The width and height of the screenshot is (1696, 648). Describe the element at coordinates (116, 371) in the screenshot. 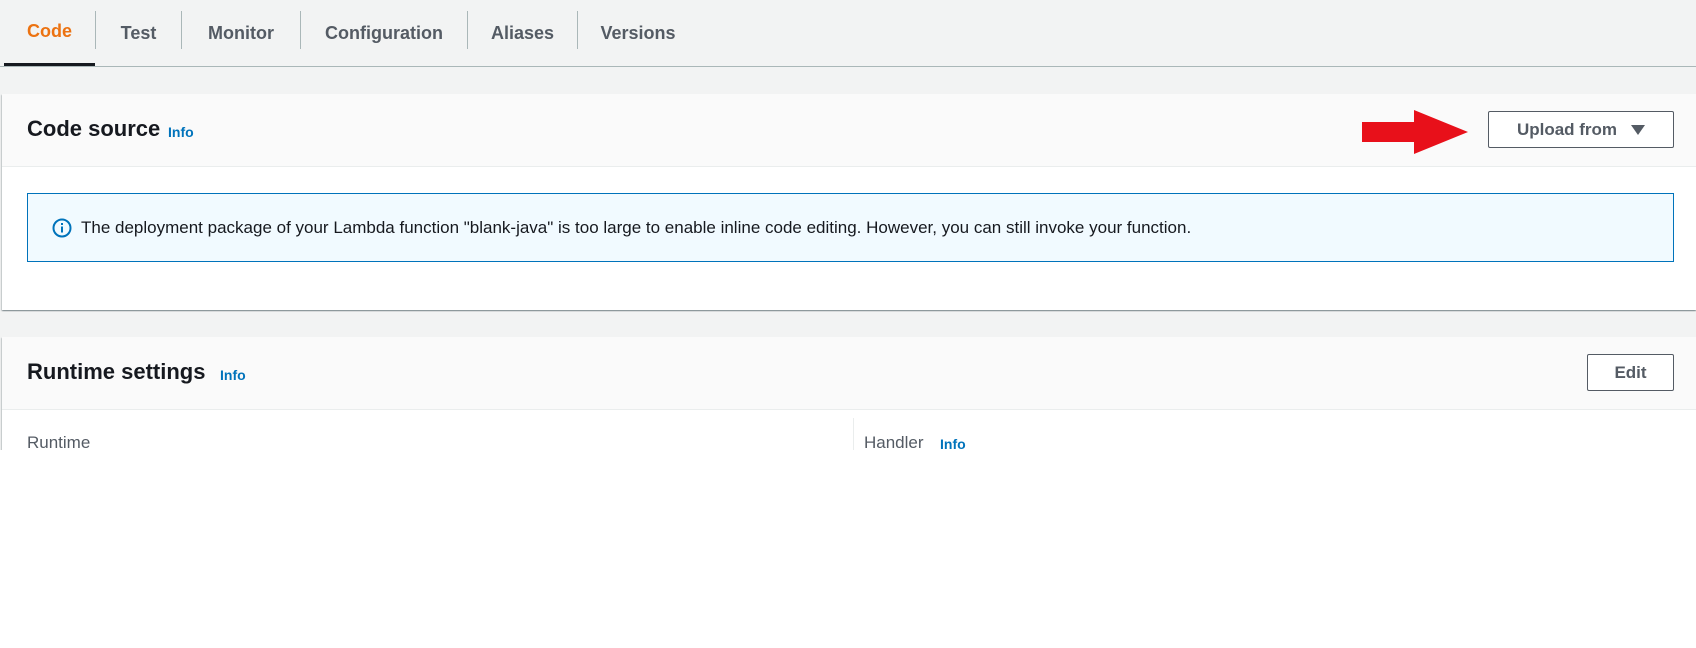

I see `runtime-settings-title: Runtime settings` at that location.